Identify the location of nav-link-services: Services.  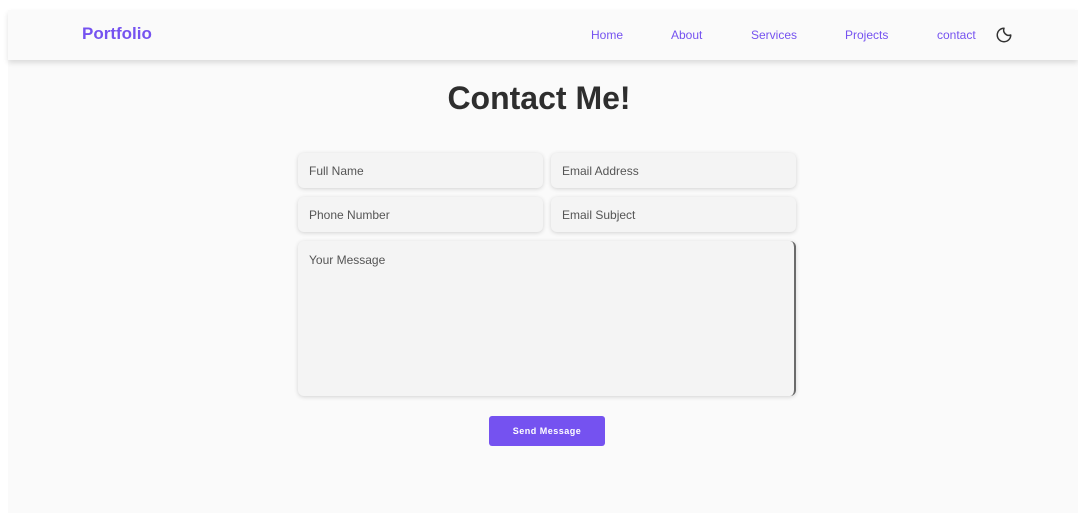
(774, 35).